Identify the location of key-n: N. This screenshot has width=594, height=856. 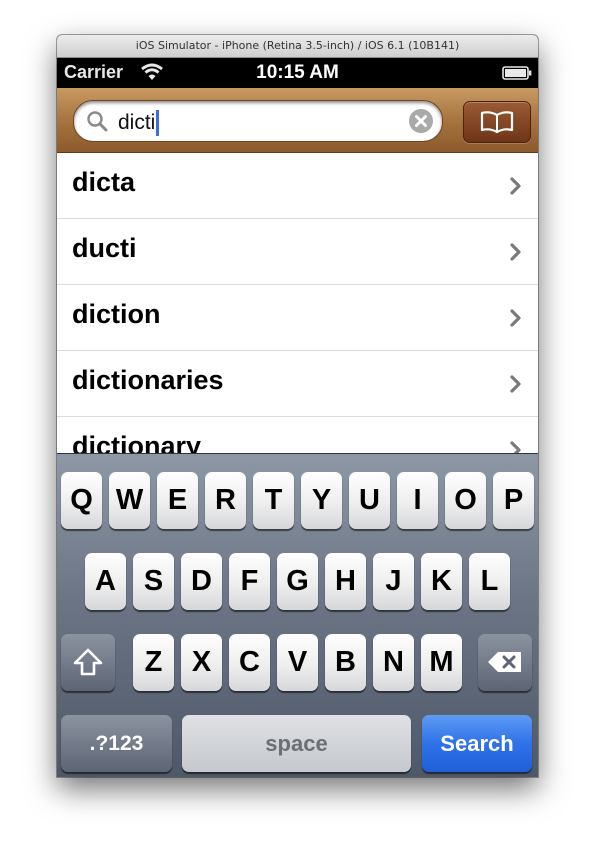
(393, 662).